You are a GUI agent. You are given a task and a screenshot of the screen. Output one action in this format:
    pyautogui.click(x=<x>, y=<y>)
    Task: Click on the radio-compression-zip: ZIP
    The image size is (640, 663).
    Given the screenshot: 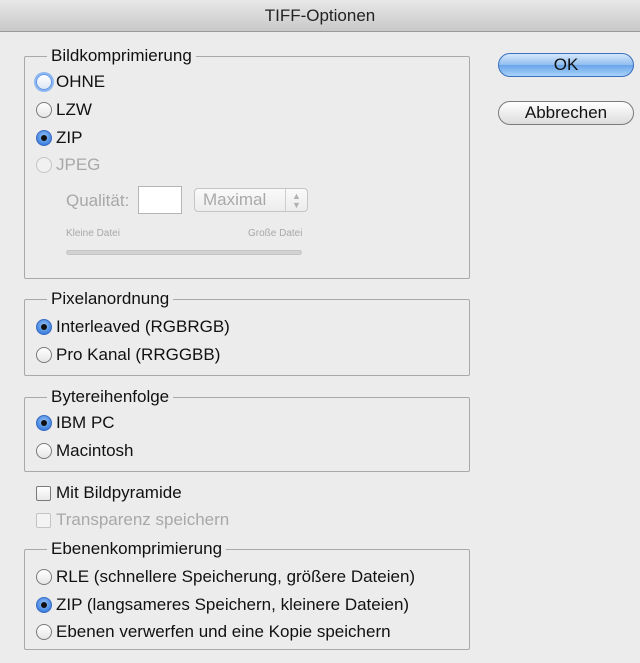 What is the action you would take?
    pyautogui.click(x=59, y=138)
    